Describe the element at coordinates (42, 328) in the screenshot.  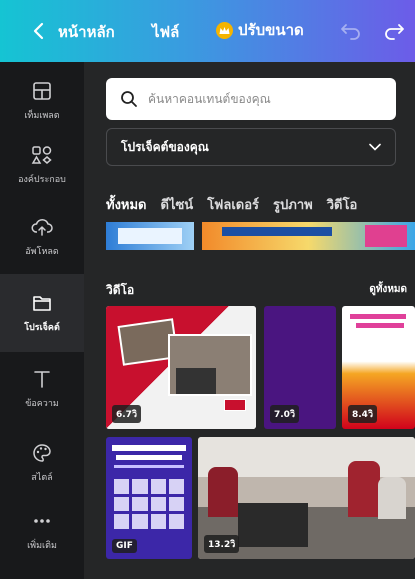
I see `rail-label: โปรเจ็คต์` at that location.